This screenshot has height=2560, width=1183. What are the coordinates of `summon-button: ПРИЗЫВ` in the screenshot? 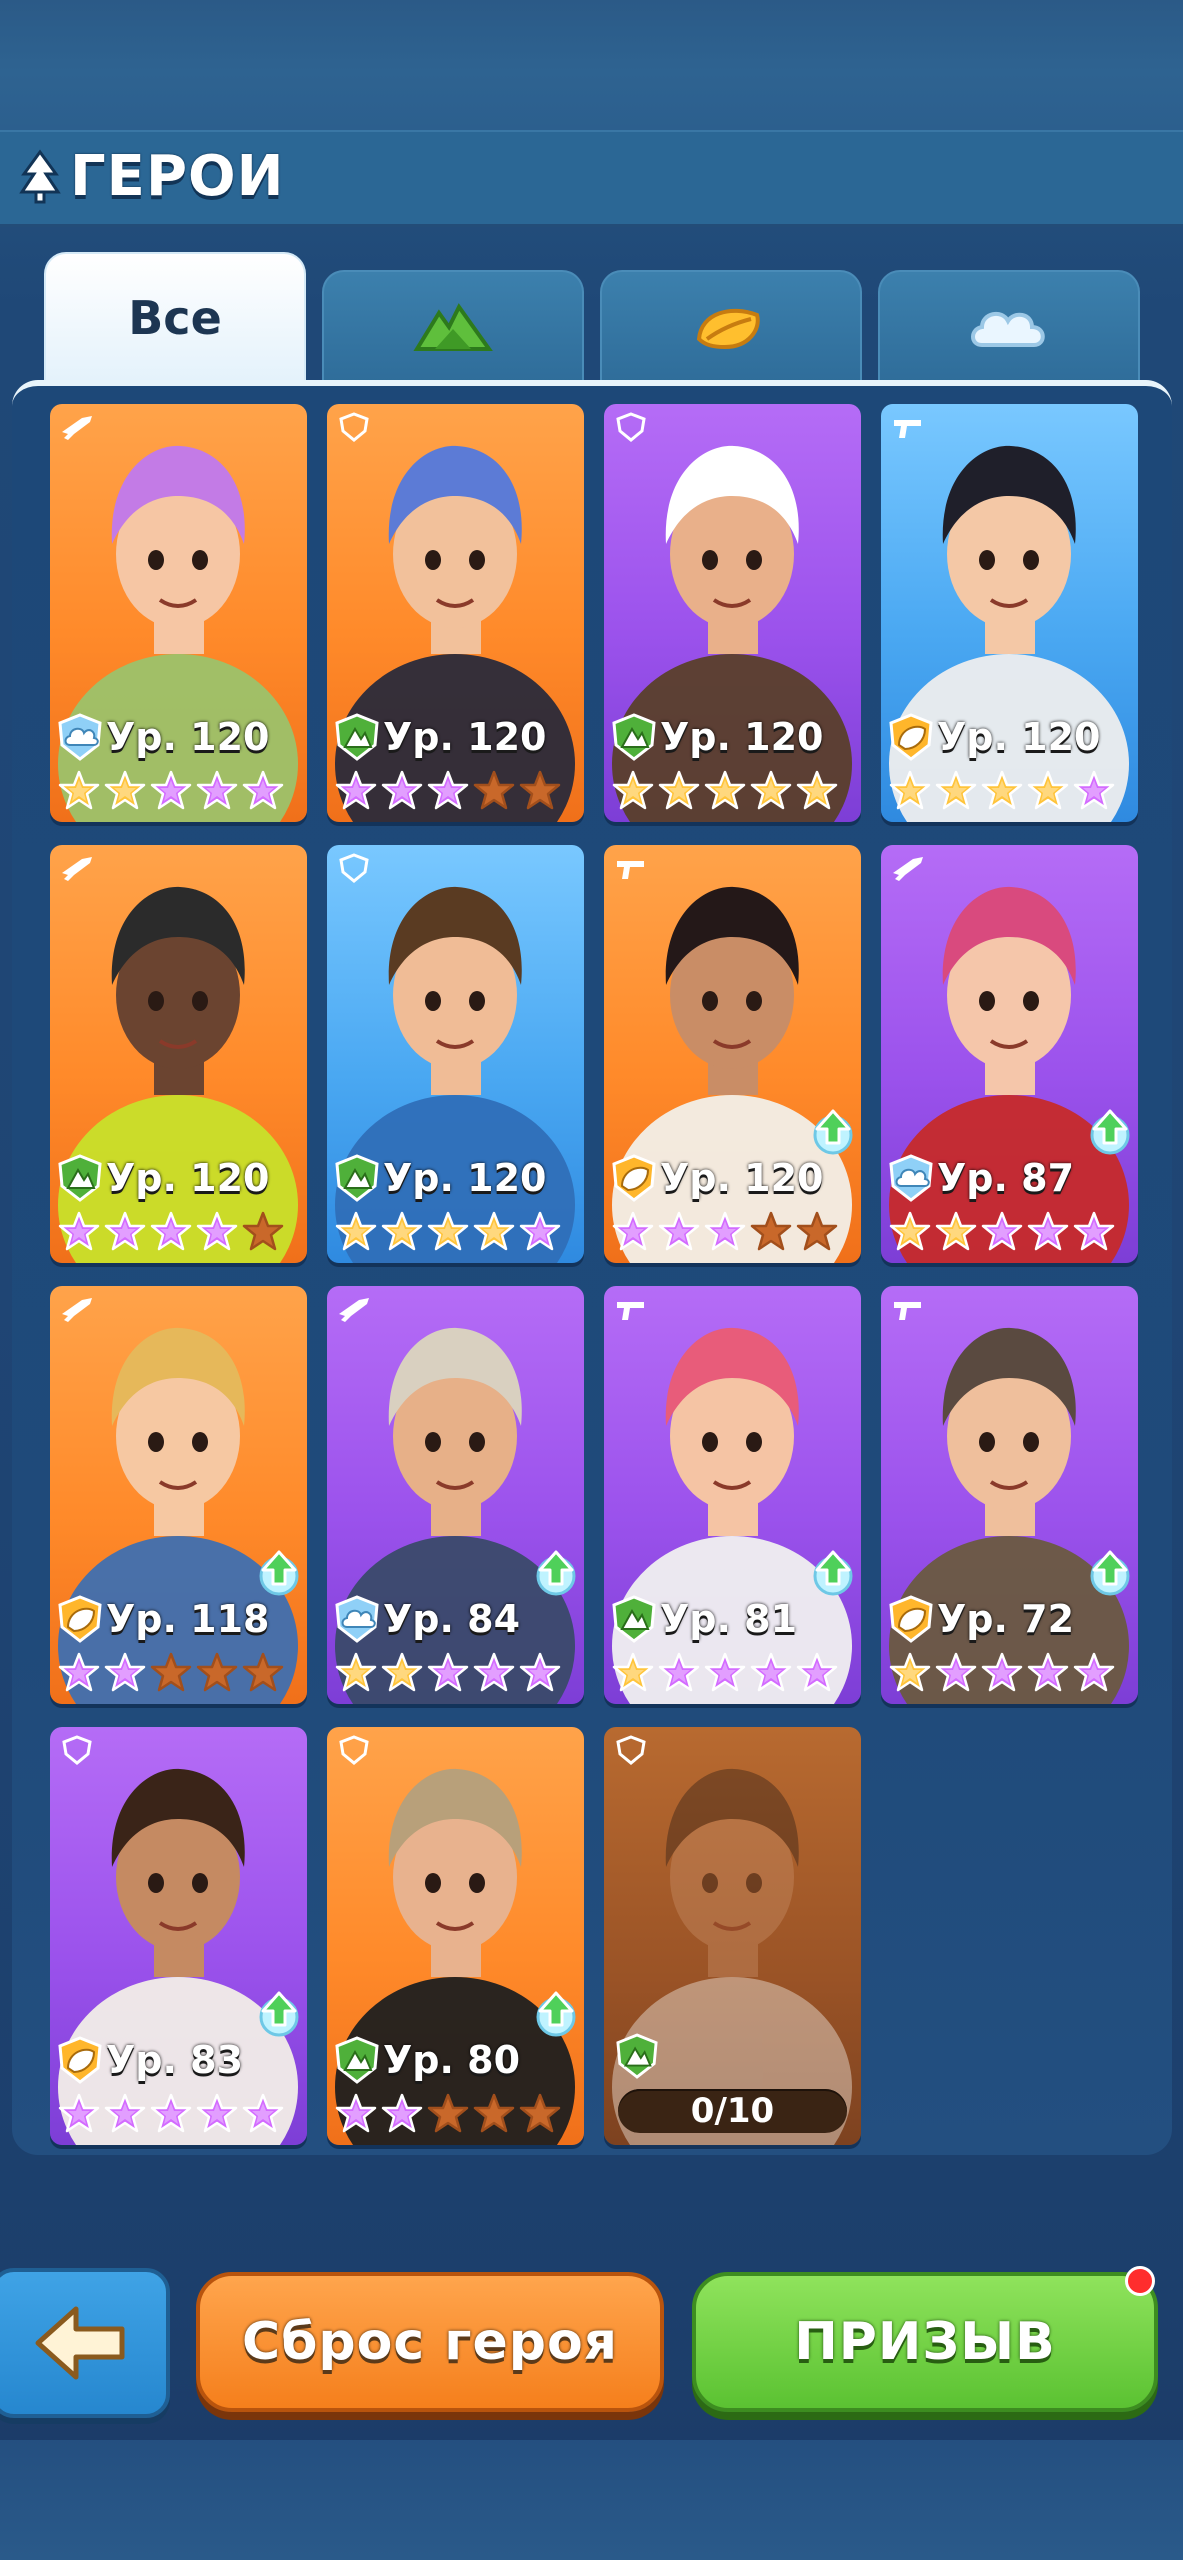 It's located at (925, 2342).